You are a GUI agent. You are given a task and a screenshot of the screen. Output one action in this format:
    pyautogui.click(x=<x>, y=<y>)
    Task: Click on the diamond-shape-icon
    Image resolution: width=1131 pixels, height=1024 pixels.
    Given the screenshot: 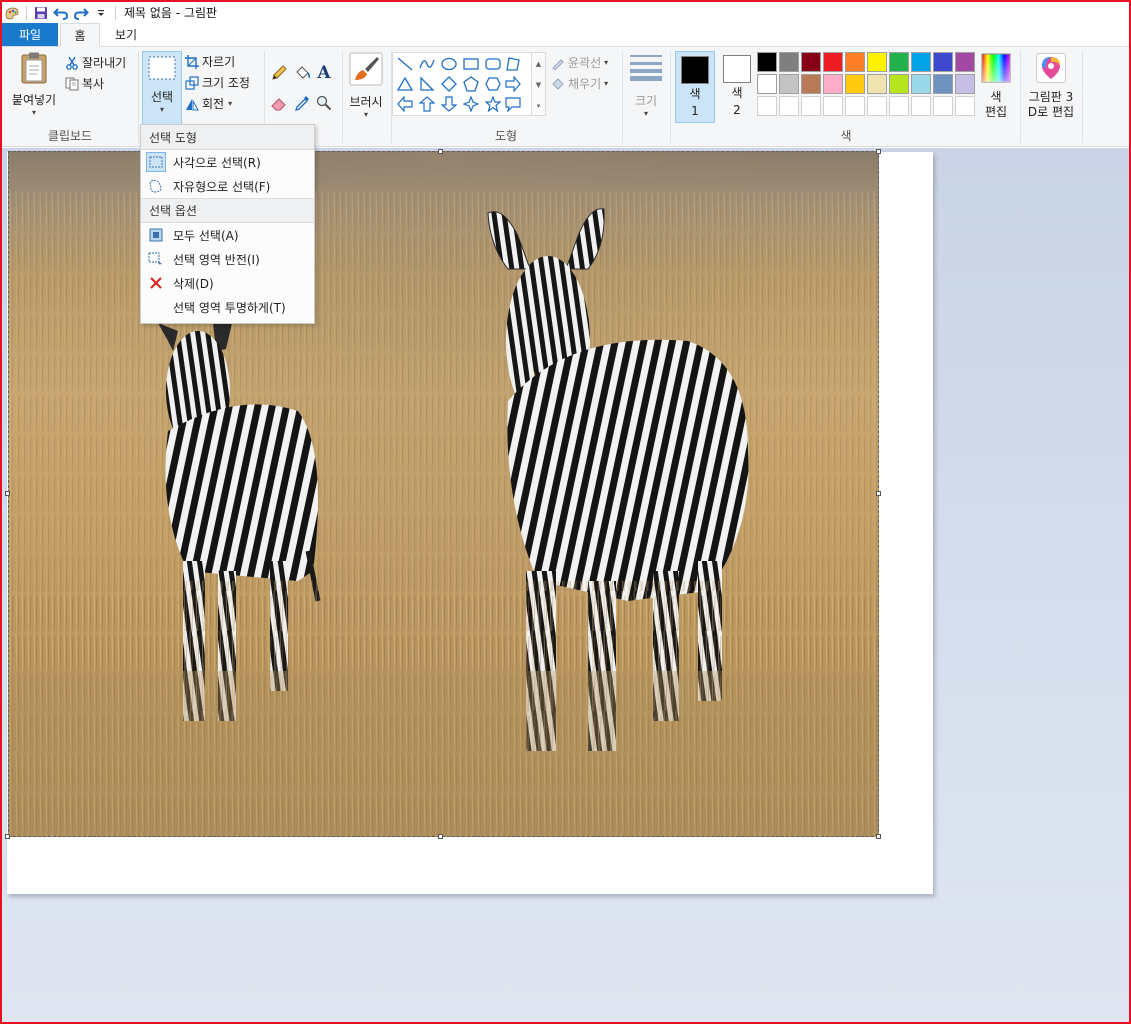 What is the action you would take?
    pyautogui.click(x=449, y=84)
    